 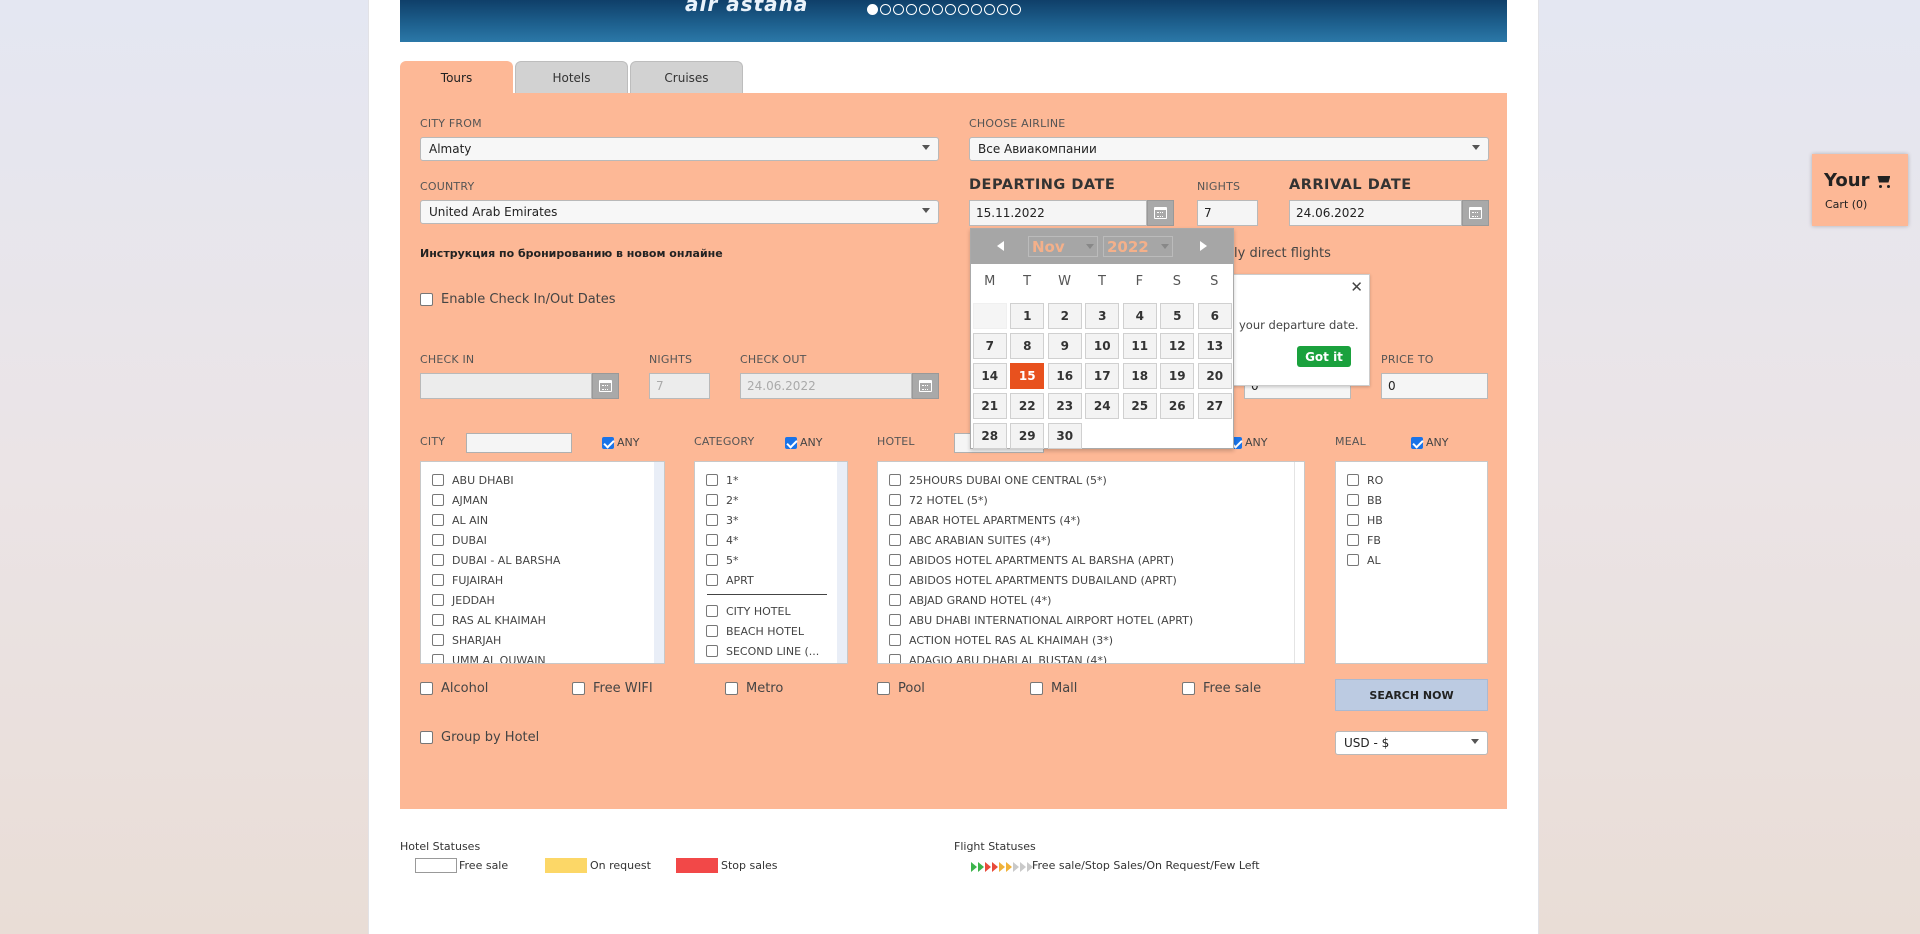 I want to click on list-item: HB, so click(x=1411, y=520).